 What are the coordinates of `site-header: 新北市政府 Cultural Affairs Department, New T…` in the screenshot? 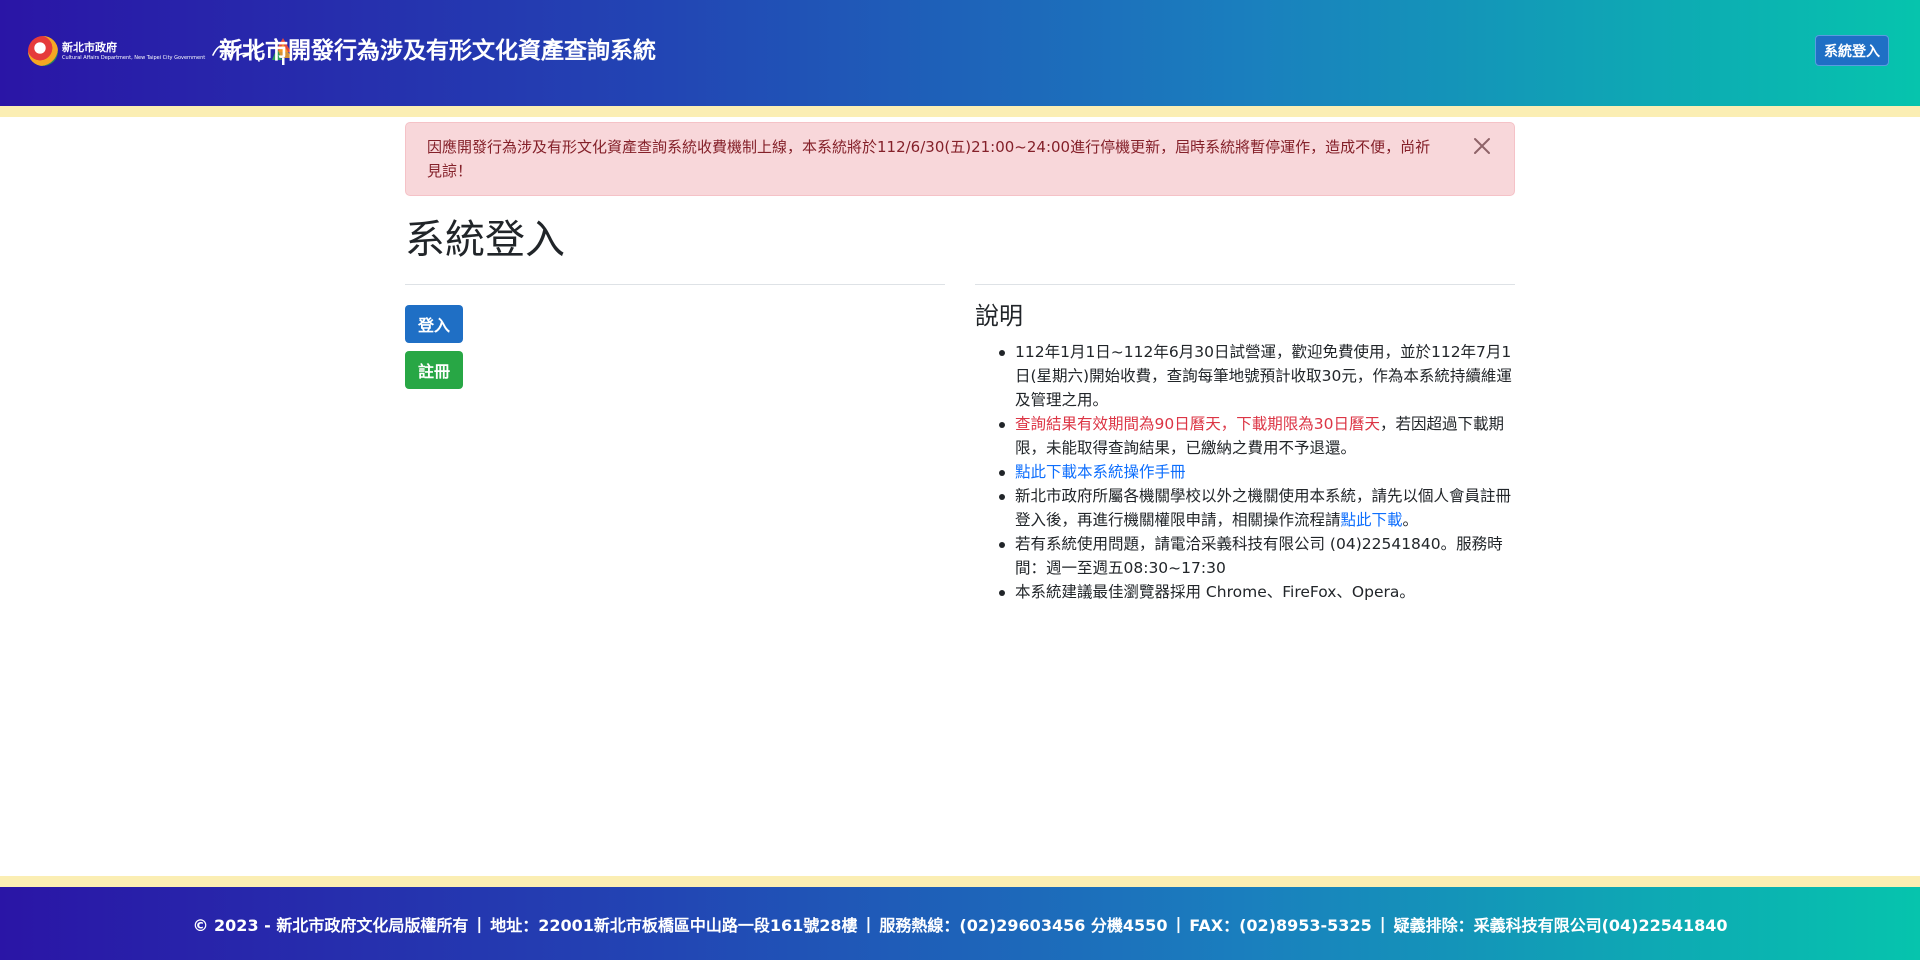 It's located at (960, 53).